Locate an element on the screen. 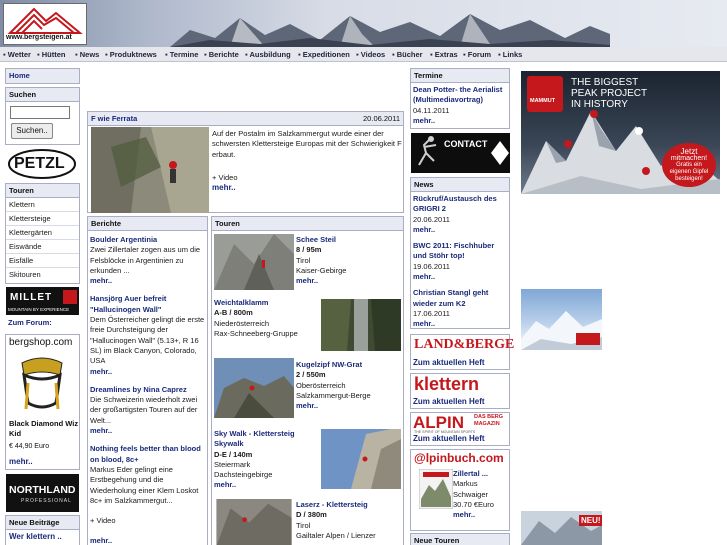 This screenshot has height=545, width=727. bericht-title-boulder-argentinia: Boulder Argentinia is located at coordinates (148, 240).